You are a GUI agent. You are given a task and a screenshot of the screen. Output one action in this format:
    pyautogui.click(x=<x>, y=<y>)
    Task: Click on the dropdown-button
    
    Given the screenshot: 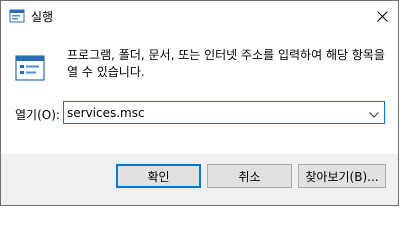 What is the action you would take?
    pyautogui.click(x=374, y=112)
    